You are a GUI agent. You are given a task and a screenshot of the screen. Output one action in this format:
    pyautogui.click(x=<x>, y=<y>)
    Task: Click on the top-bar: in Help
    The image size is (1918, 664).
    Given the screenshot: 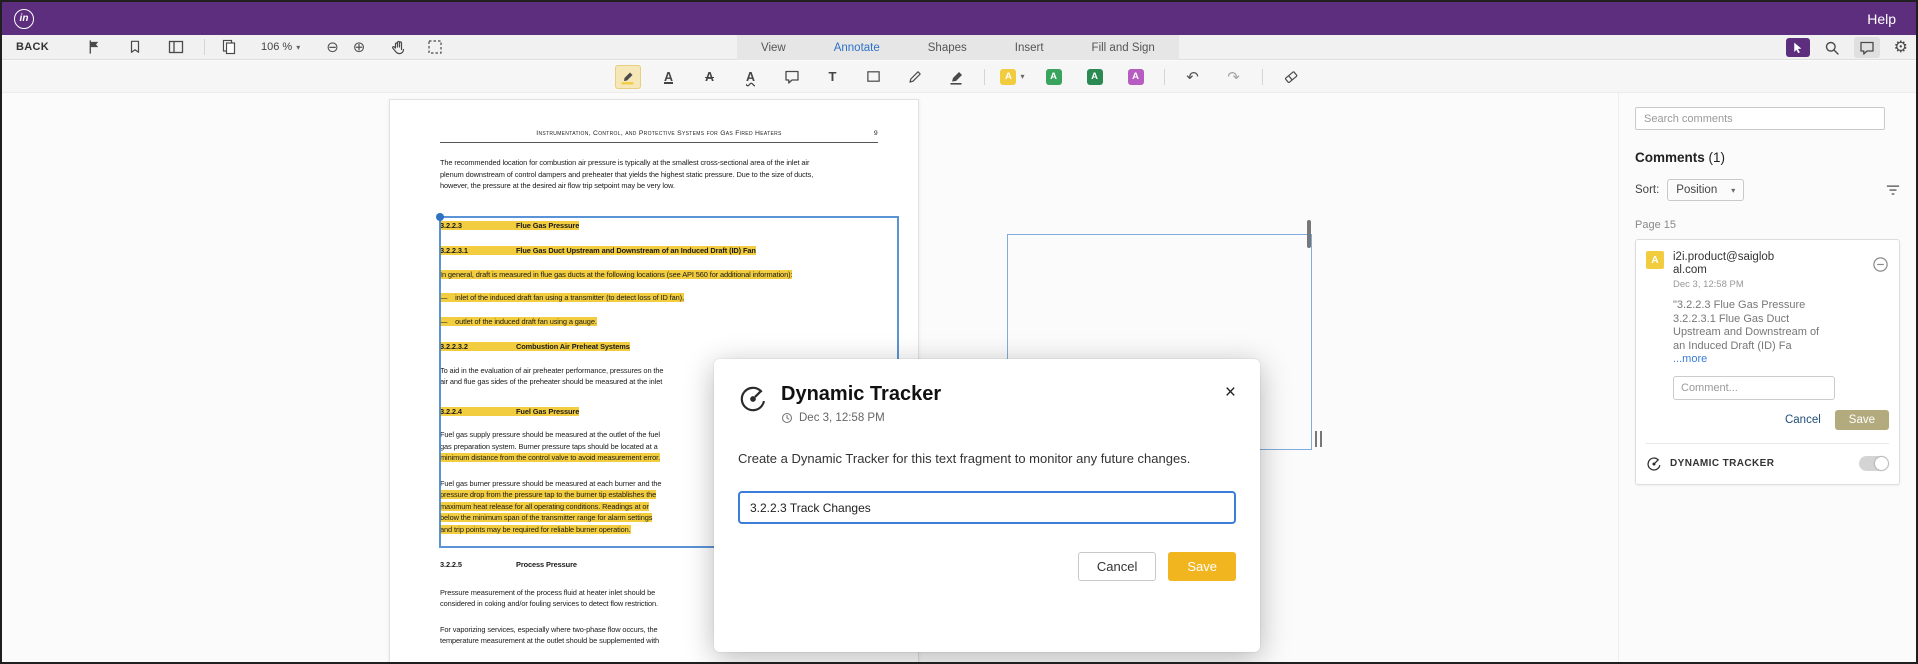 What is the action you would take?
    pyautogui.click(x=959, y=18)
    